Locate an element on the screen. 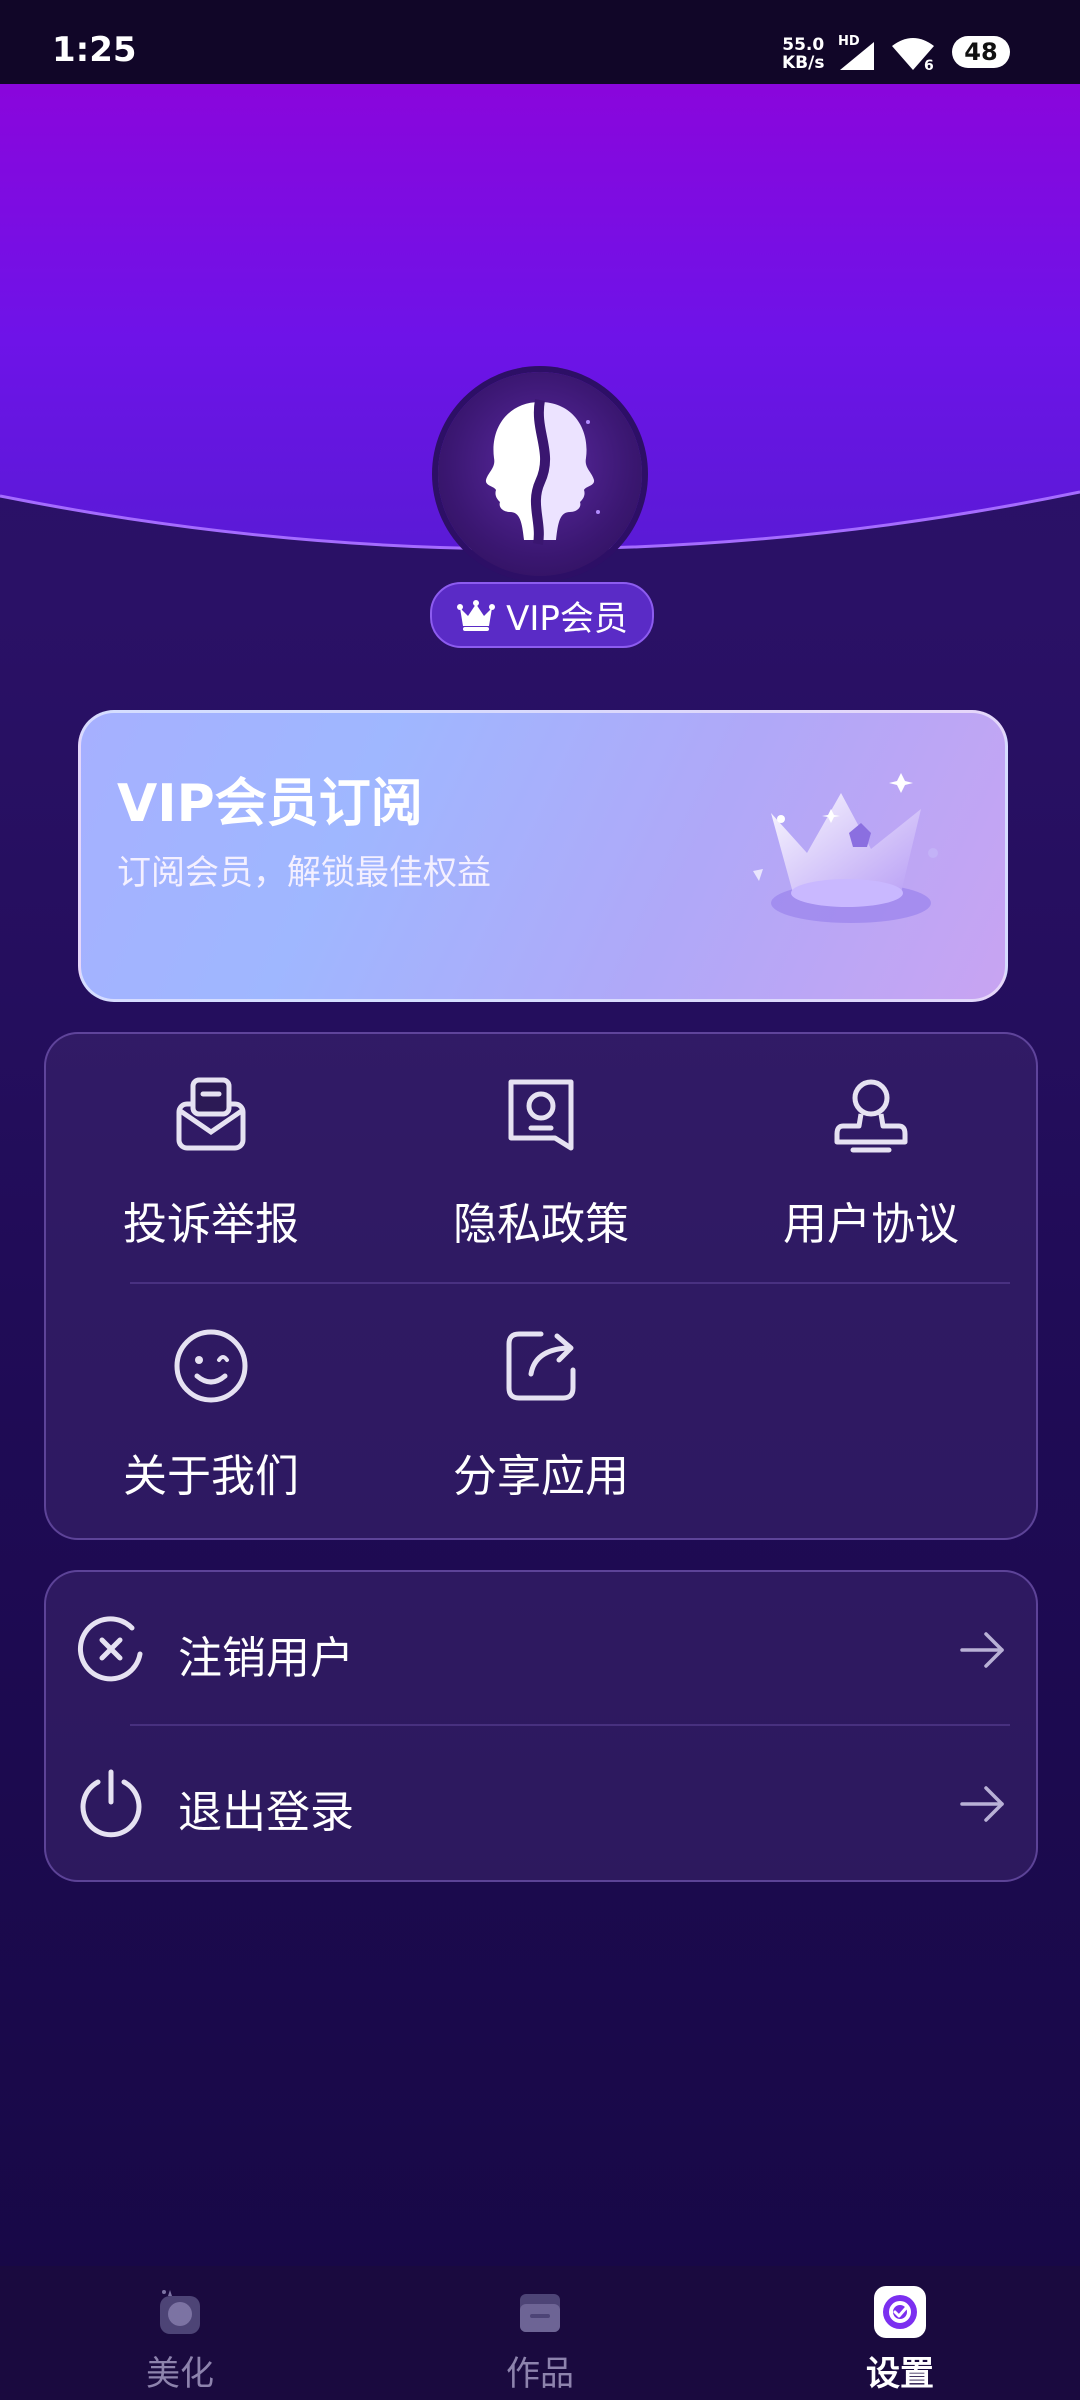  grid-divider is located at coordinates (570, 1283).